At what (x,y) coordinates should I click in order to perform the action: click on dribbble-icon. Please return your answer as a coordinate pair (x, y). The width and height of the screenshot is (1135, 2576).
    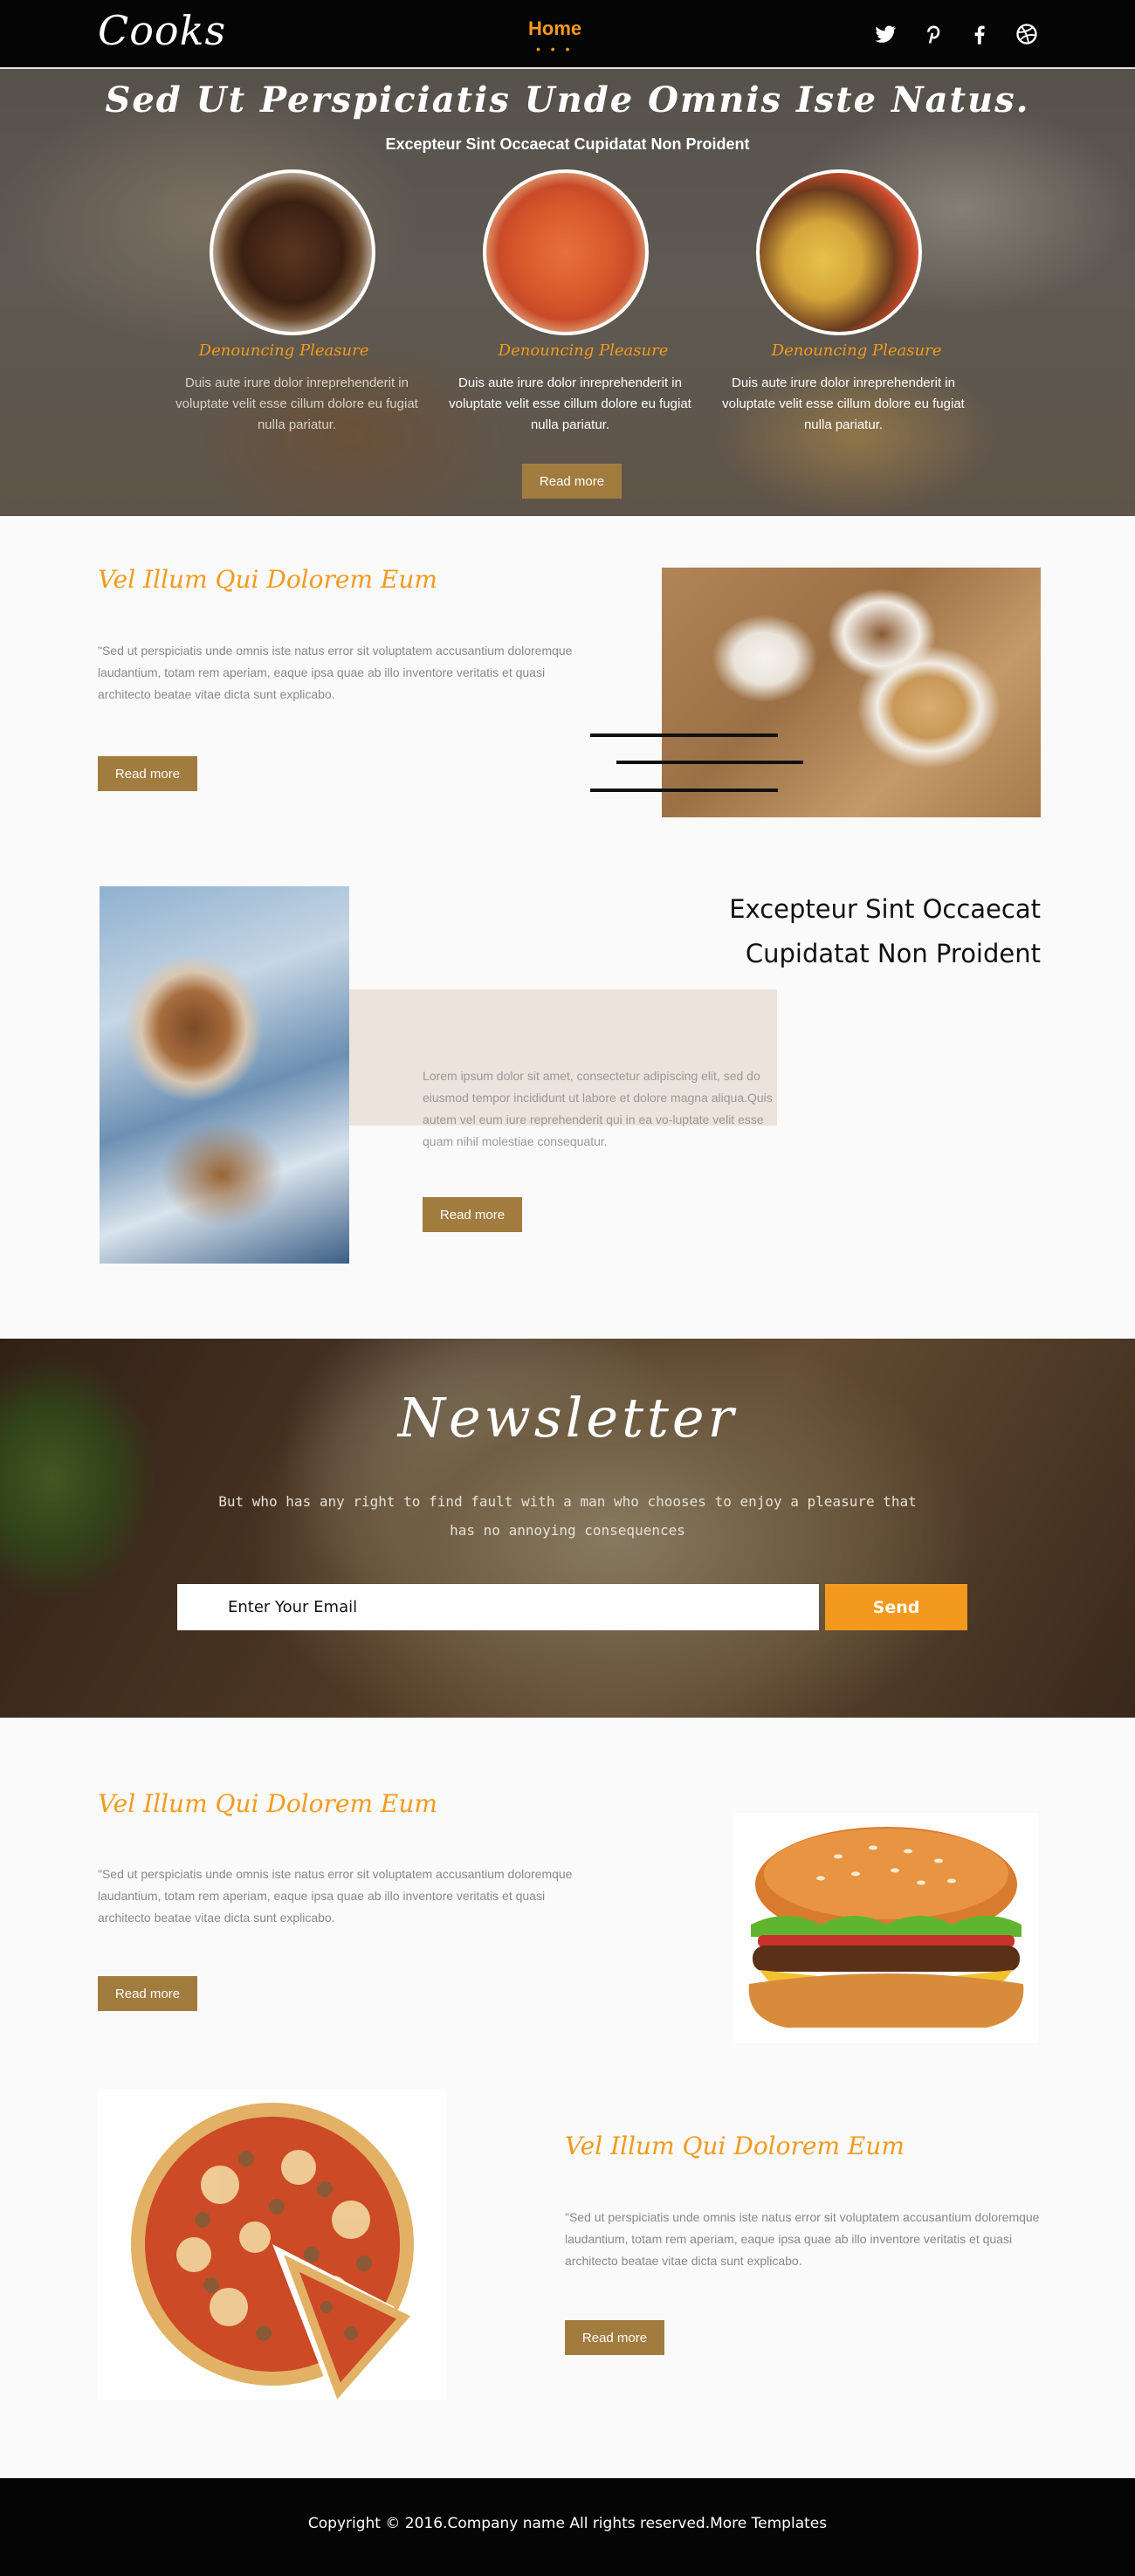
    Looking at the image, I should click on (1027, 34).